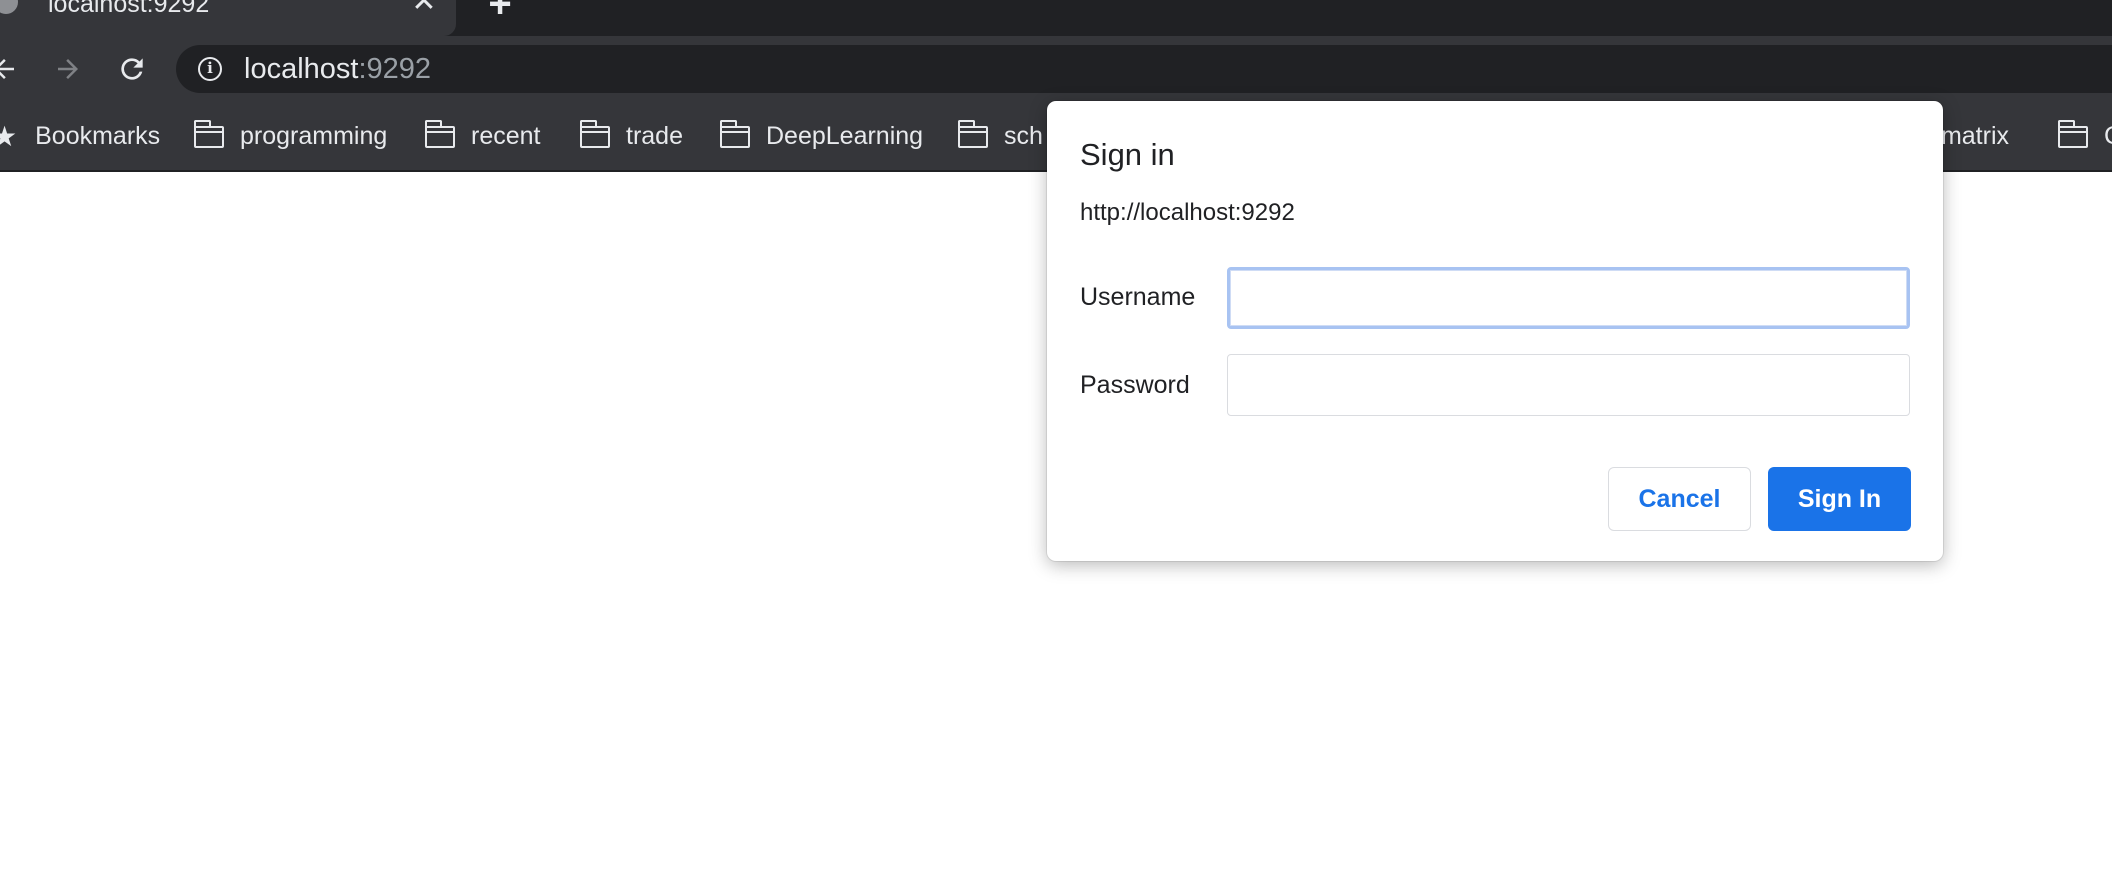 The height and width of the screenshot is (890, 2112). What do you see at coordinates (1138, 297) in the screenshot?
I see `username-label: Username` at bounding box center [1138, 297].